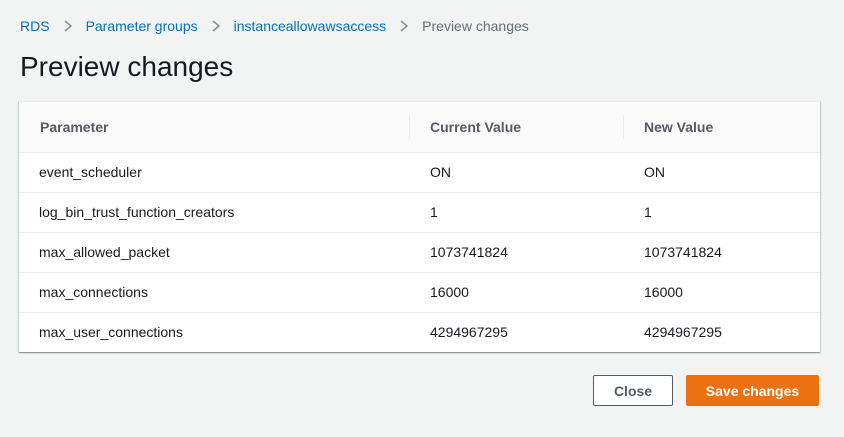 The image size is (844, 437). Describe the element at coordinates (214, 127) in the screenshot. I see `column-header-parameter: Parameter` at that location.